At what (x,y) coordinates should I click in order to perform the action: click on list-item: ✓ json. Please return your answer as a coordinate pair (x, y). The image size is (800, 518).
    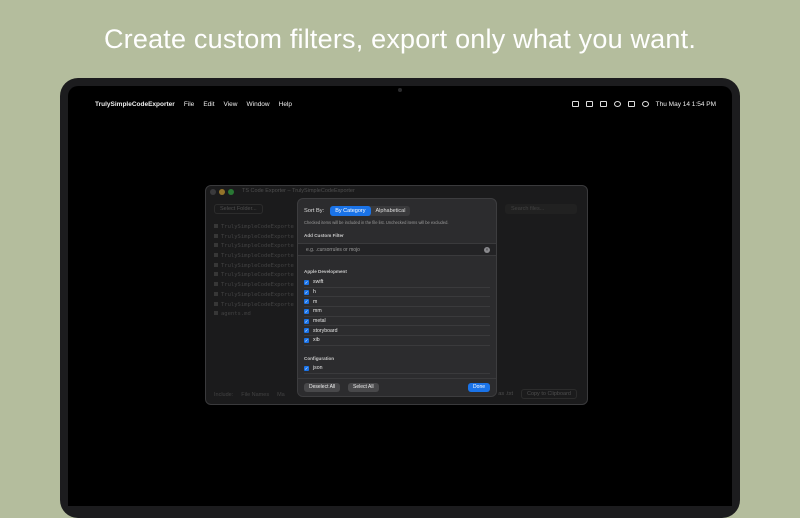
    Looking at the image, I should click on (397, 369).